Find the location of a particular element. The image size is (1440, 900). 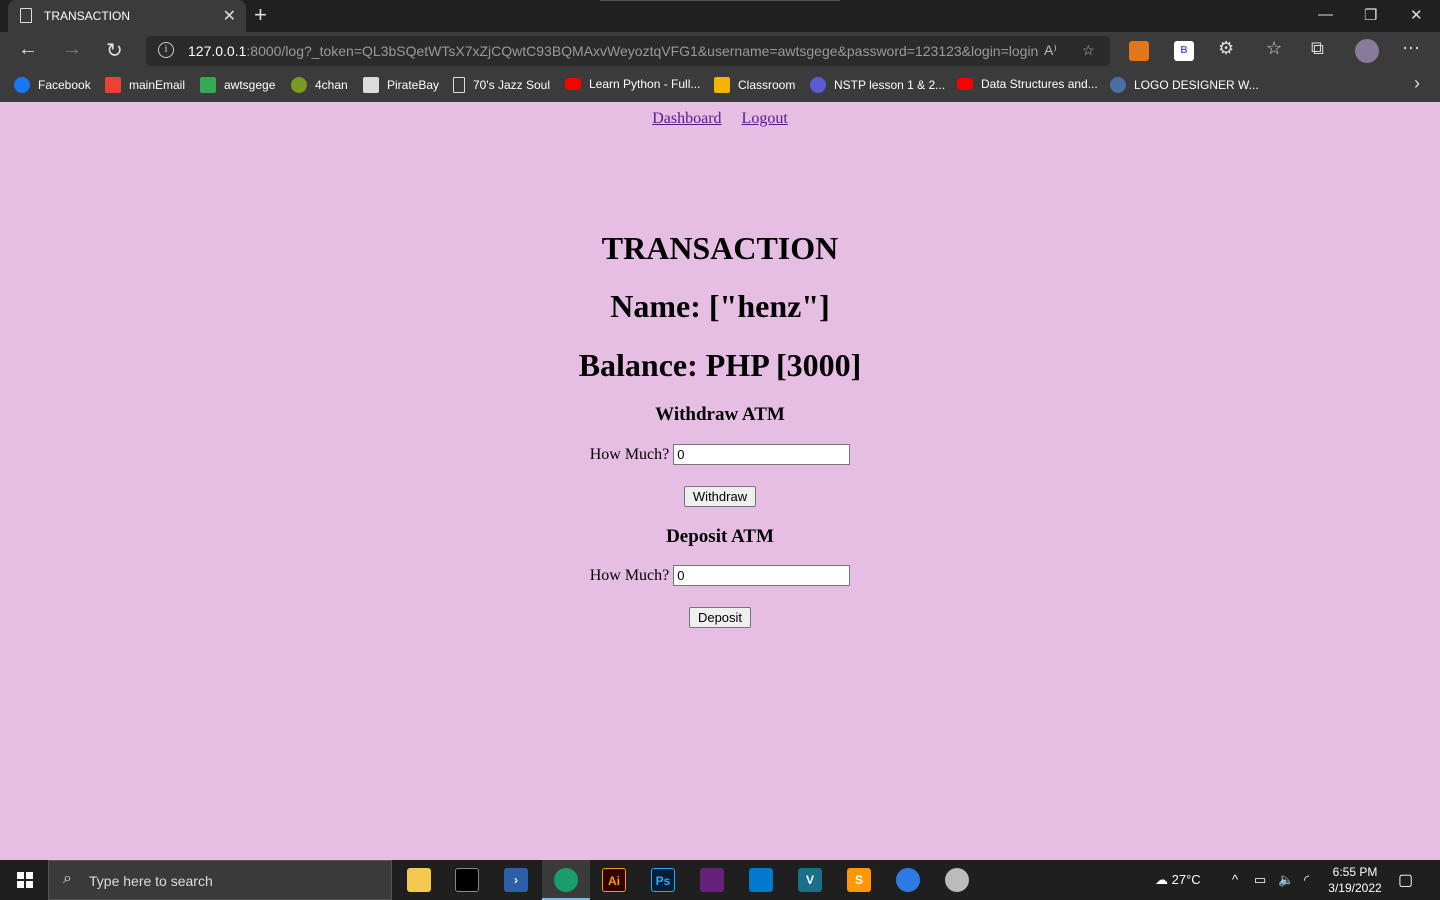

bookmark-label: awtsgege is located at coordinates (250, 85).